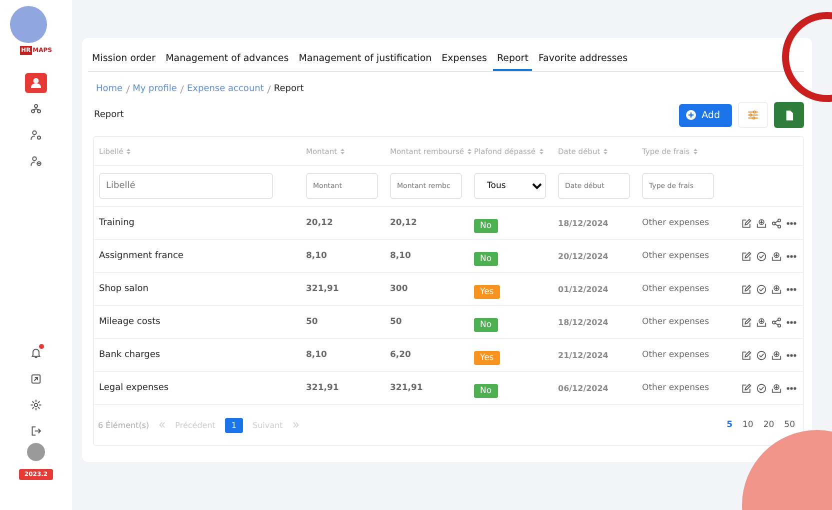 This screenshot has height=510, width=832. What do you see at coordinates (227, 59) in the screenshot?
I see `tab: Management of advances` at bounding box center [227, 59].